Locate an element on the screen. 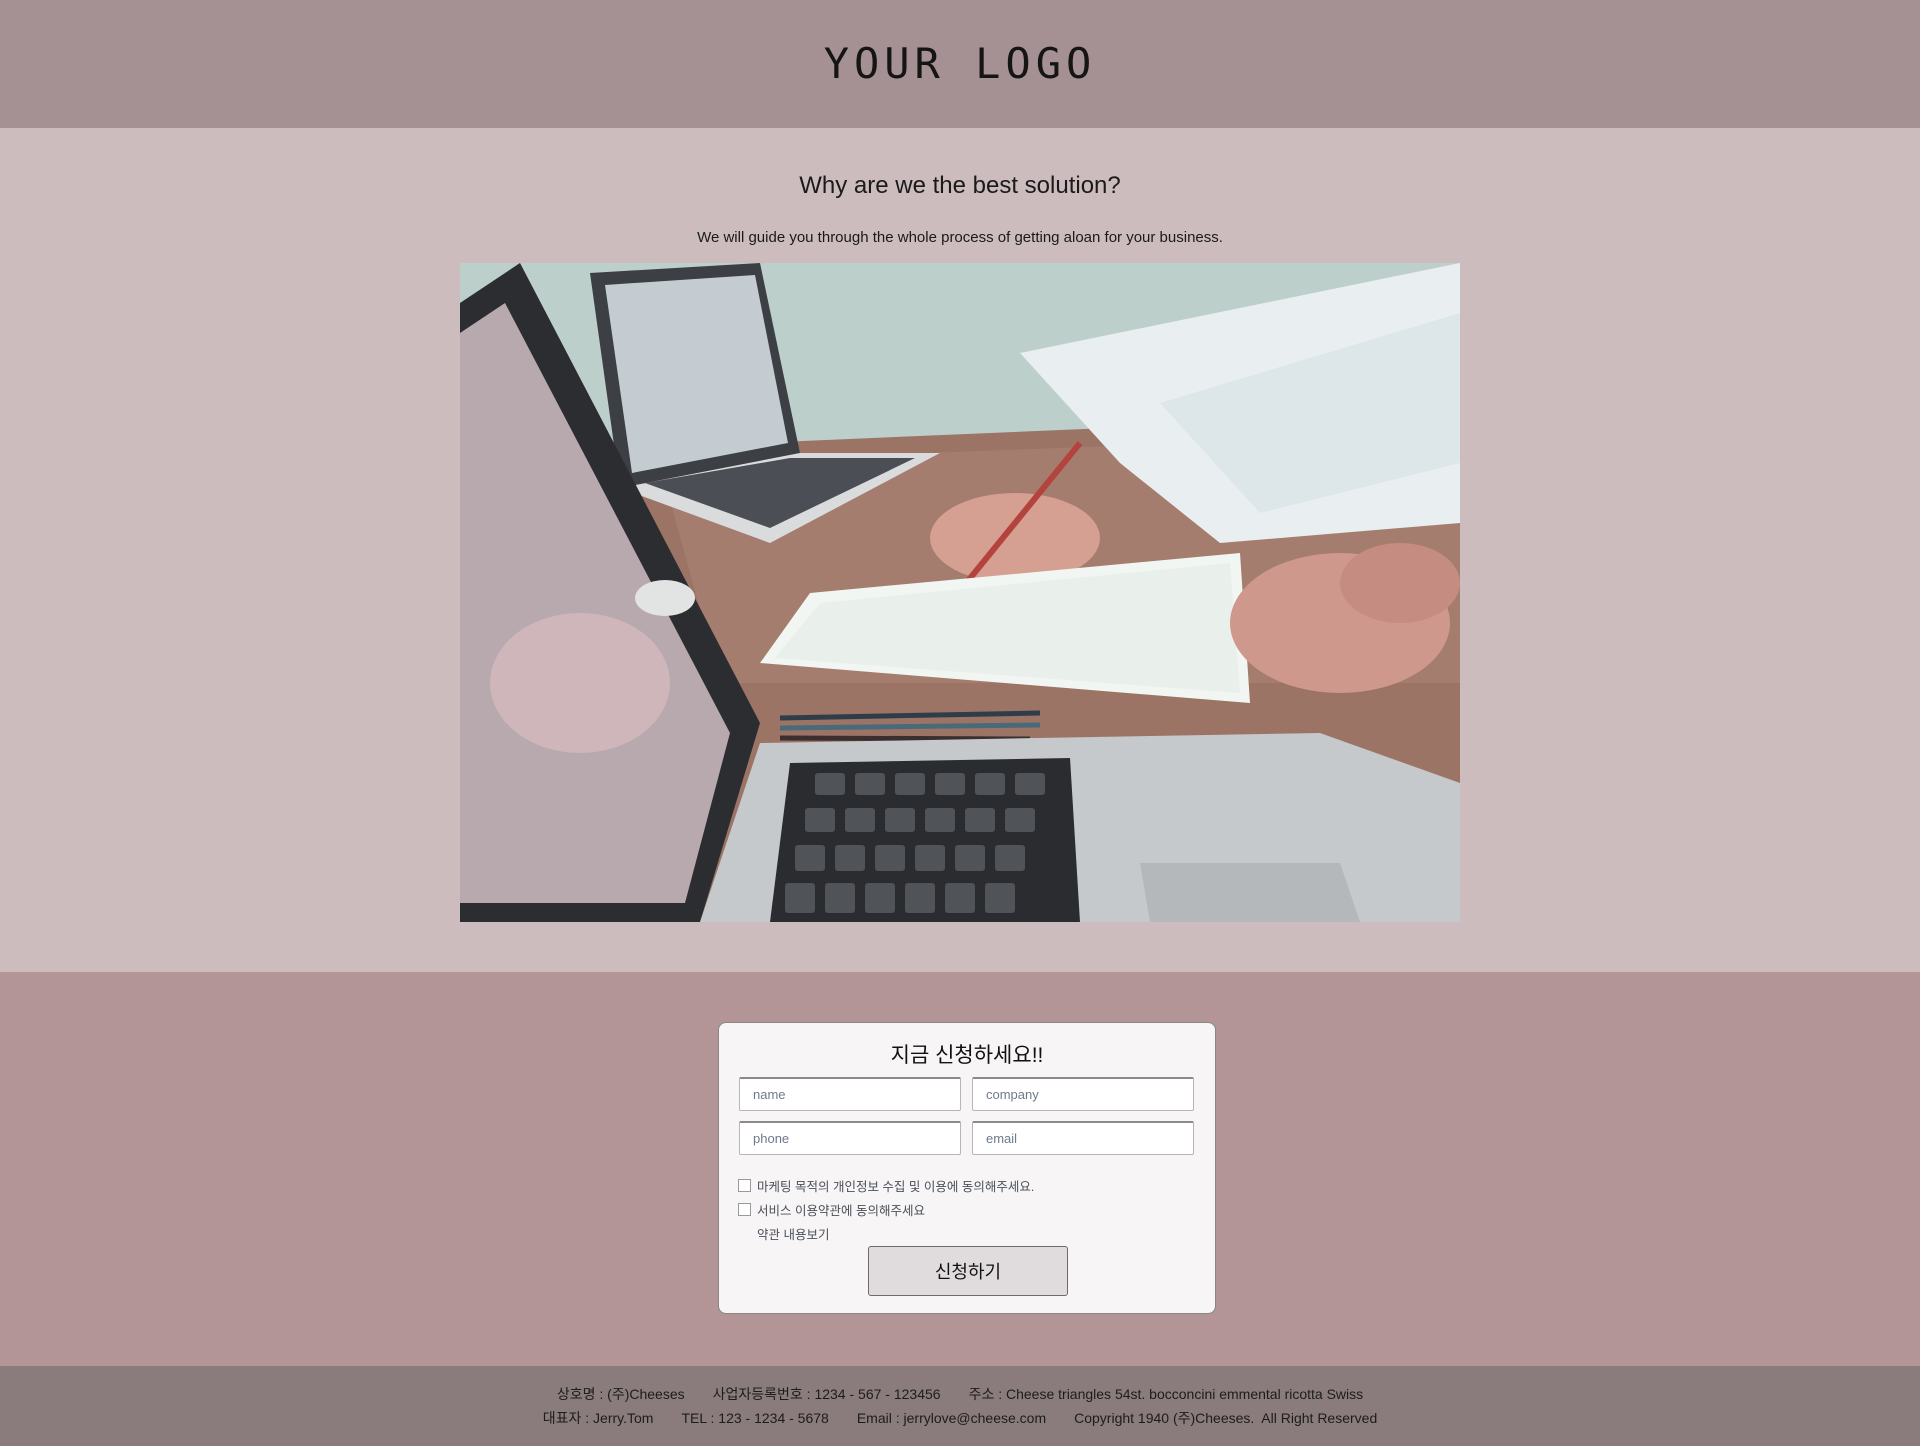 This screenshot has width=1920, height=1446. footer-email: Email : jerrylove@cheese.com is located at coordinates (951, 1418).